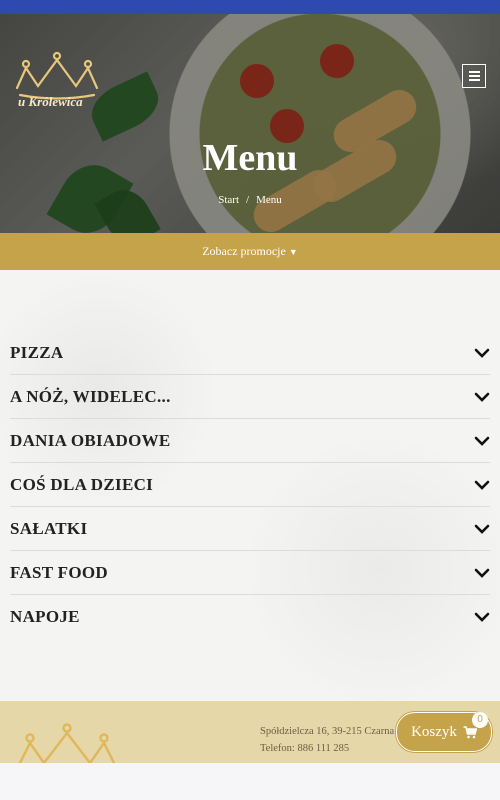  Describe the element at coordinates (480, 720) in the screenshot. I see `cart-count-badge: 0` at that location.